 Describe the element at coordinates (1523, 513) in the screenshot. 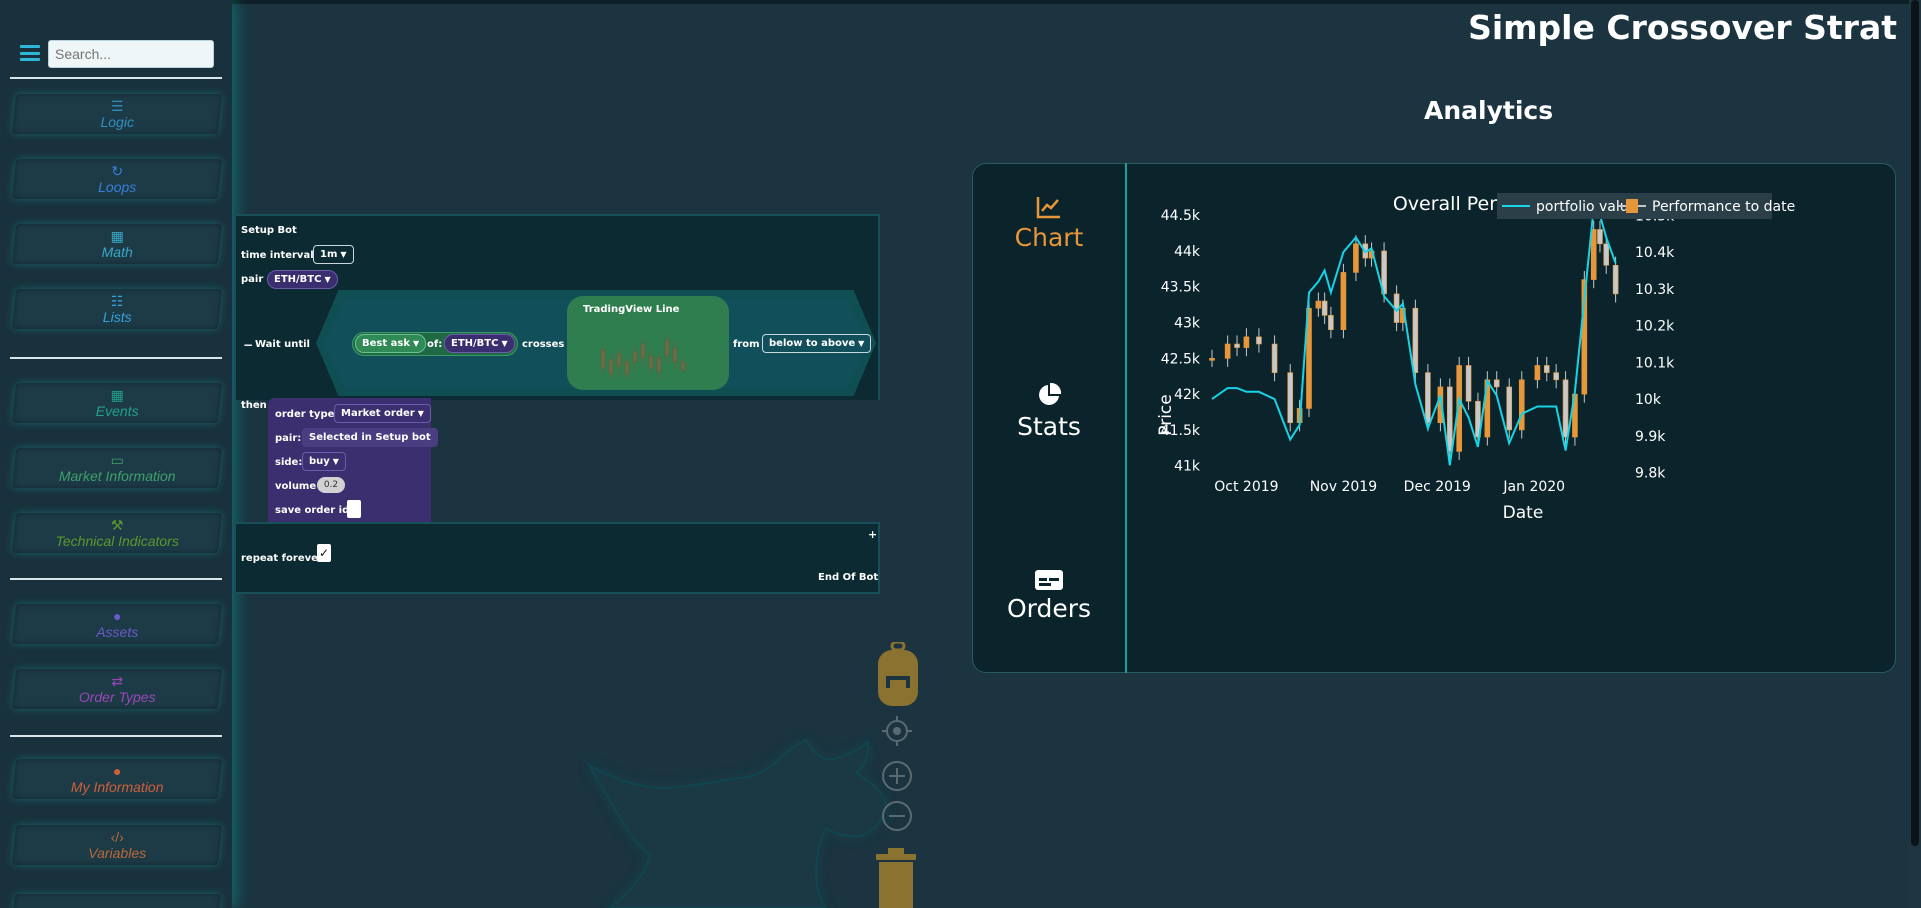

I see `x-axis-label: Date` at that location.